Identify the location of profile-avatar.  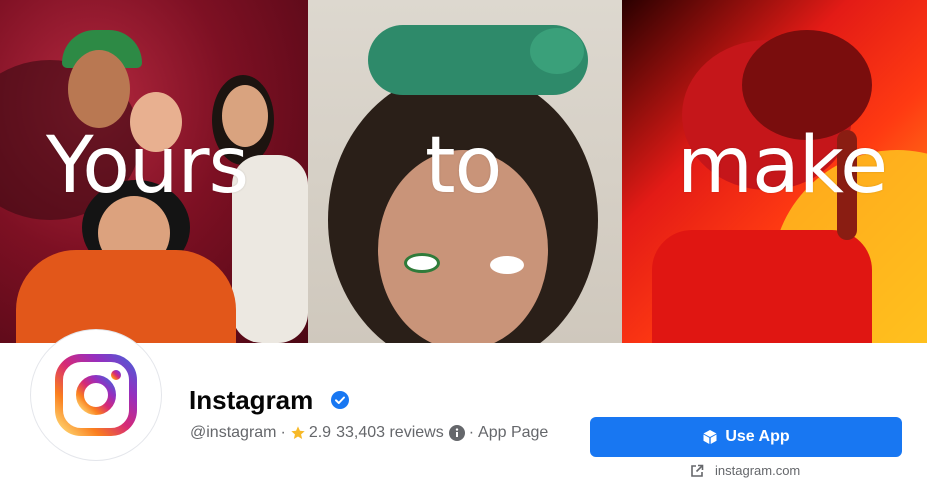
(96, 395).